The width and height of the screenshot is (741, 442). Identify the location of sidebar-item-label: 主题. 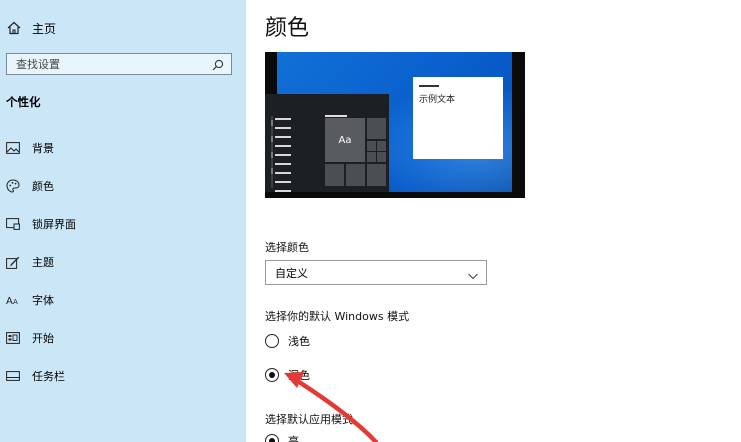
(43, 262).